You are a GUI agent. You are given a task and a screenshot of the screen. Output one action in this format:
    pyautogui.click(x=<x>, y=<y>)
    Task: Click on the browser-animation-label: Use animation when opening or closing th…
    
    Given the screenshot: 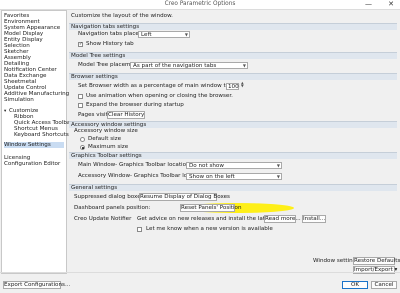 What is the action you would take?
    pyautogui.click(x=159, y=96)
    